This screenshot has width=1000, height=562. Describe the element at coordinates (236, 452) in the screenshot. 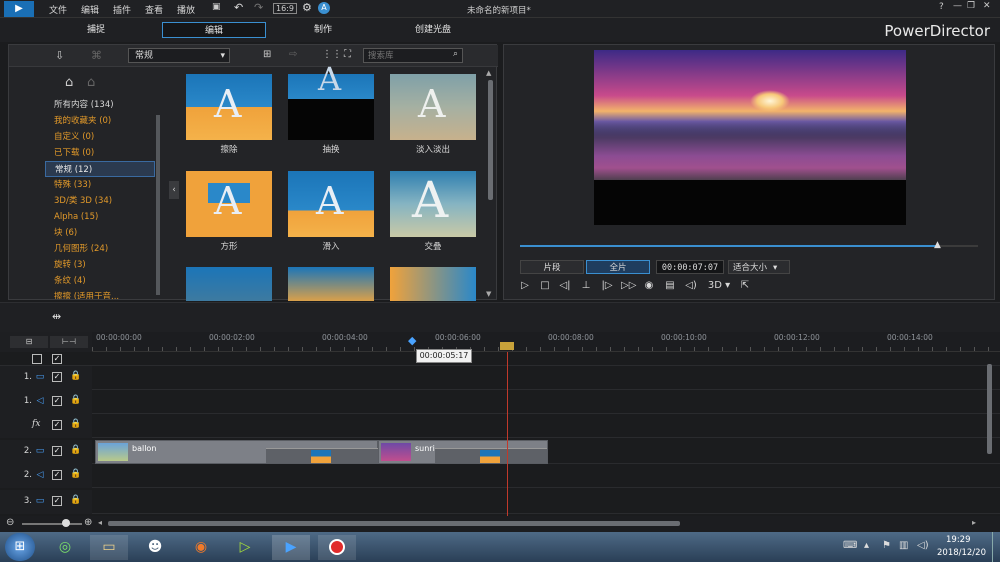

I see `video-clip: ballon` at that location.